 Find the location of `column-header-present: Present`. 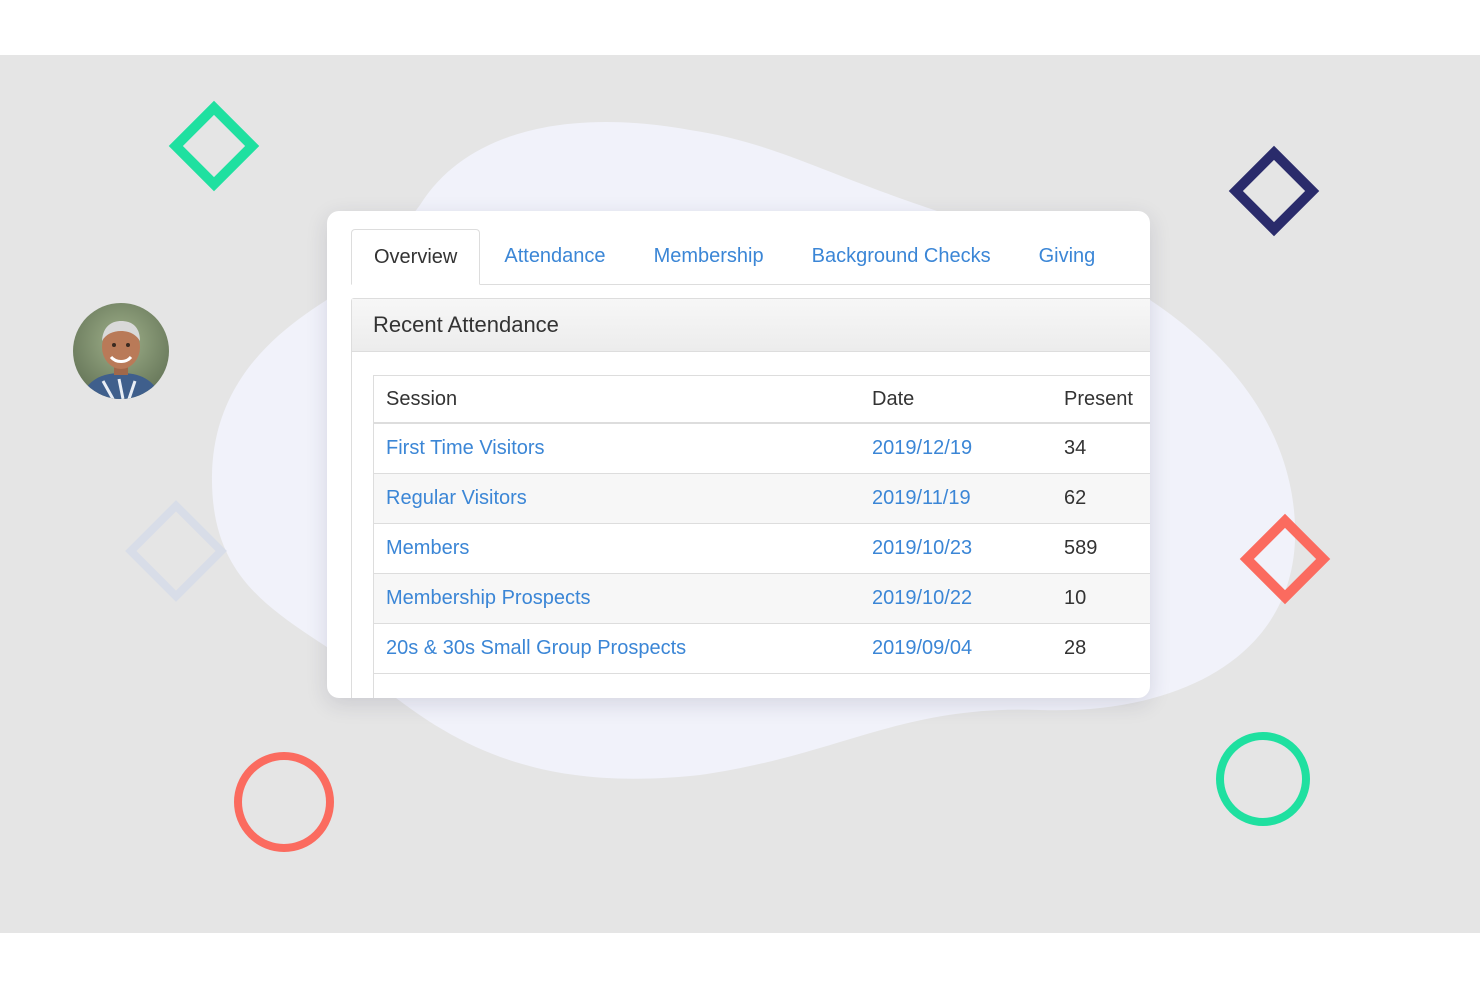

column-header-present: Present is located at coordinates (1101, 400).